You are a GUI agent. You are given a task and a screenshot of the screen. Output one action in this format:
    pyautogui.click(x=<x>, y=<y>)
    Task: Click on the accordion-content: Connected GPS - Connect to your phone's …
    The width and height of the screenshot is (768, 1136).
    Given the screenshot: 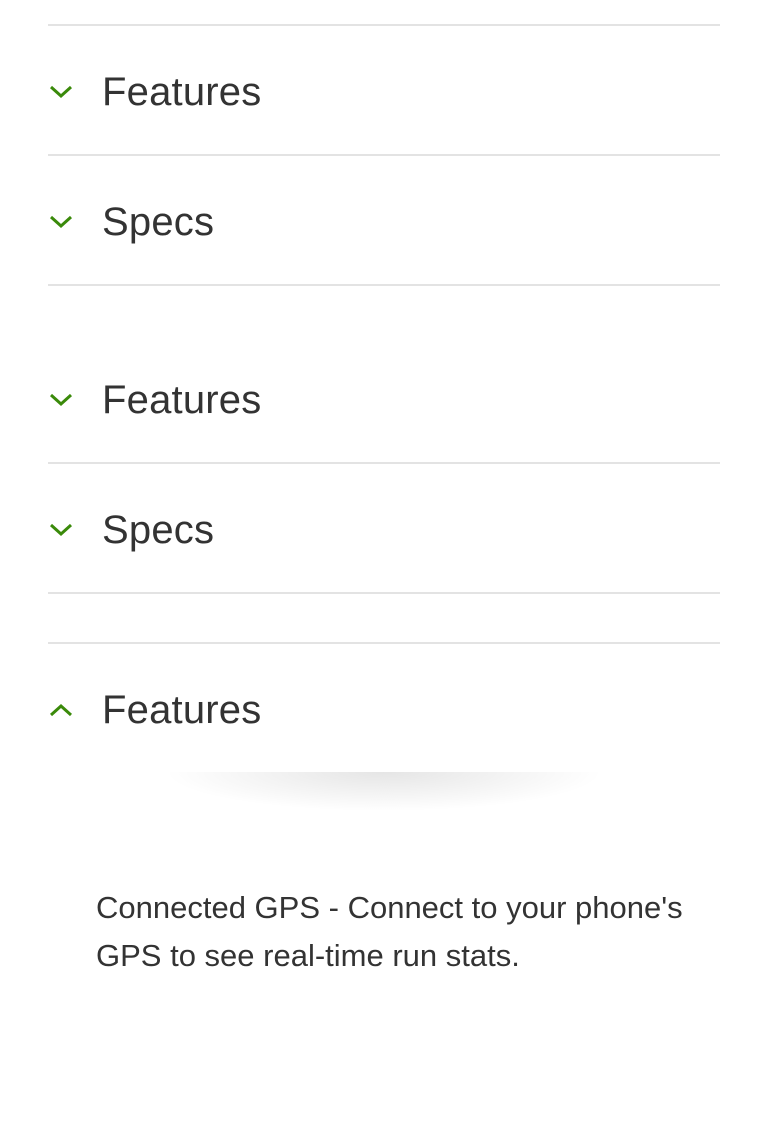 What is the action you would take?
    pyautogui.click(x=389, y=931)
    